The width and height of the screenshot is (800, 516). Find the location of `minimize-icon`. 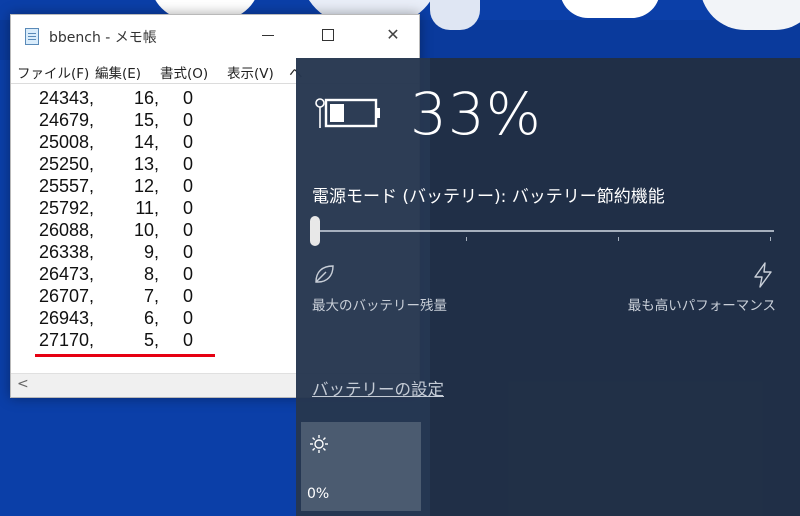

minimize-icon is located at coordinates (268, 35).